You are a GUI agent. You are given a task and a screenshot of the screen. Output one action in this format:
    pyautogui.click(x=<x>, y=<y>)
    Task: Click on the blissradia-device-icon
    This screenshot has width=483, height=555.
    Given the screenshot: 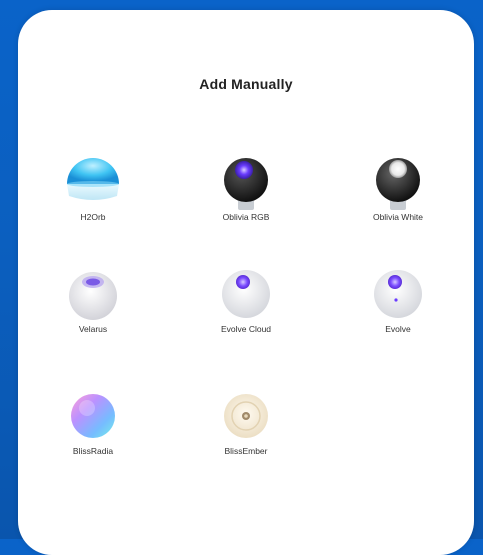 What is the action you would take?
    pyautogui.click(x=93, y=416)
    